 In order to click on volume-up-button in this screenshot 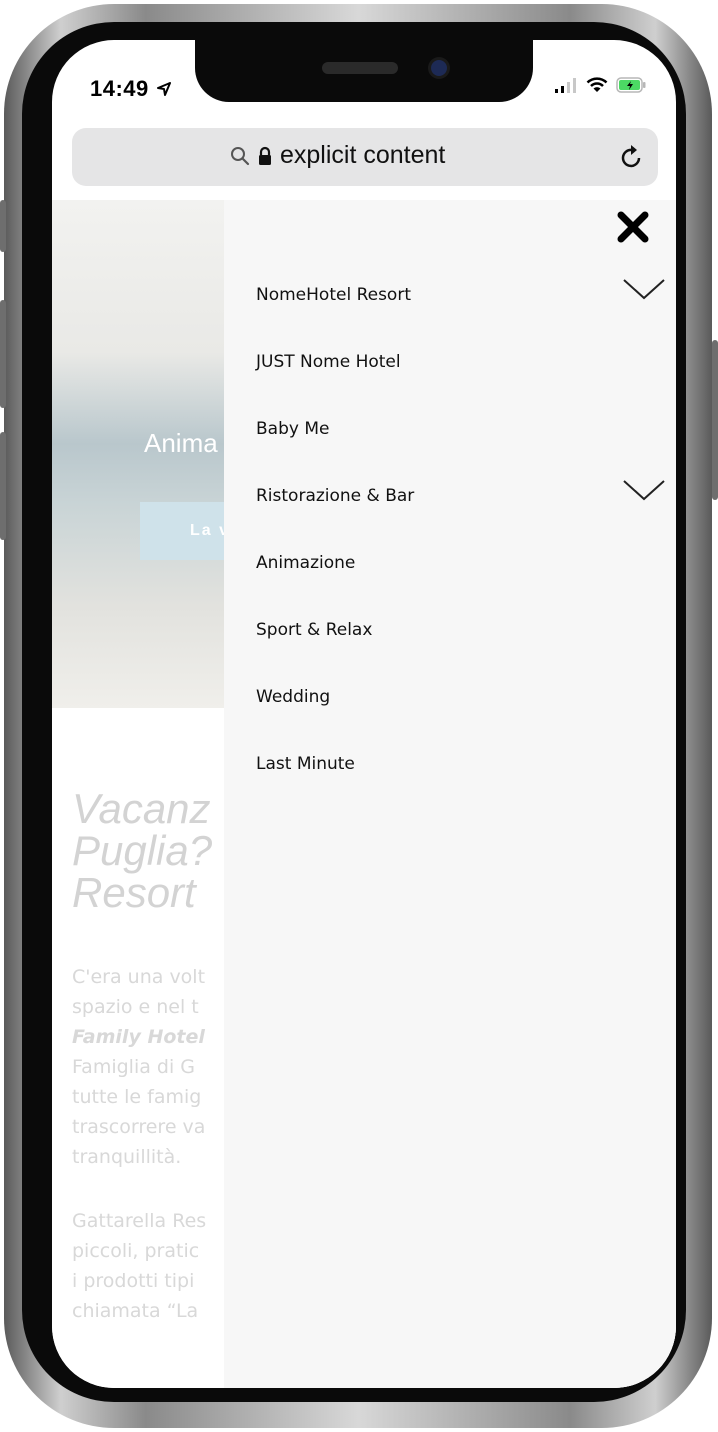, I will do `click(3, 354)`.